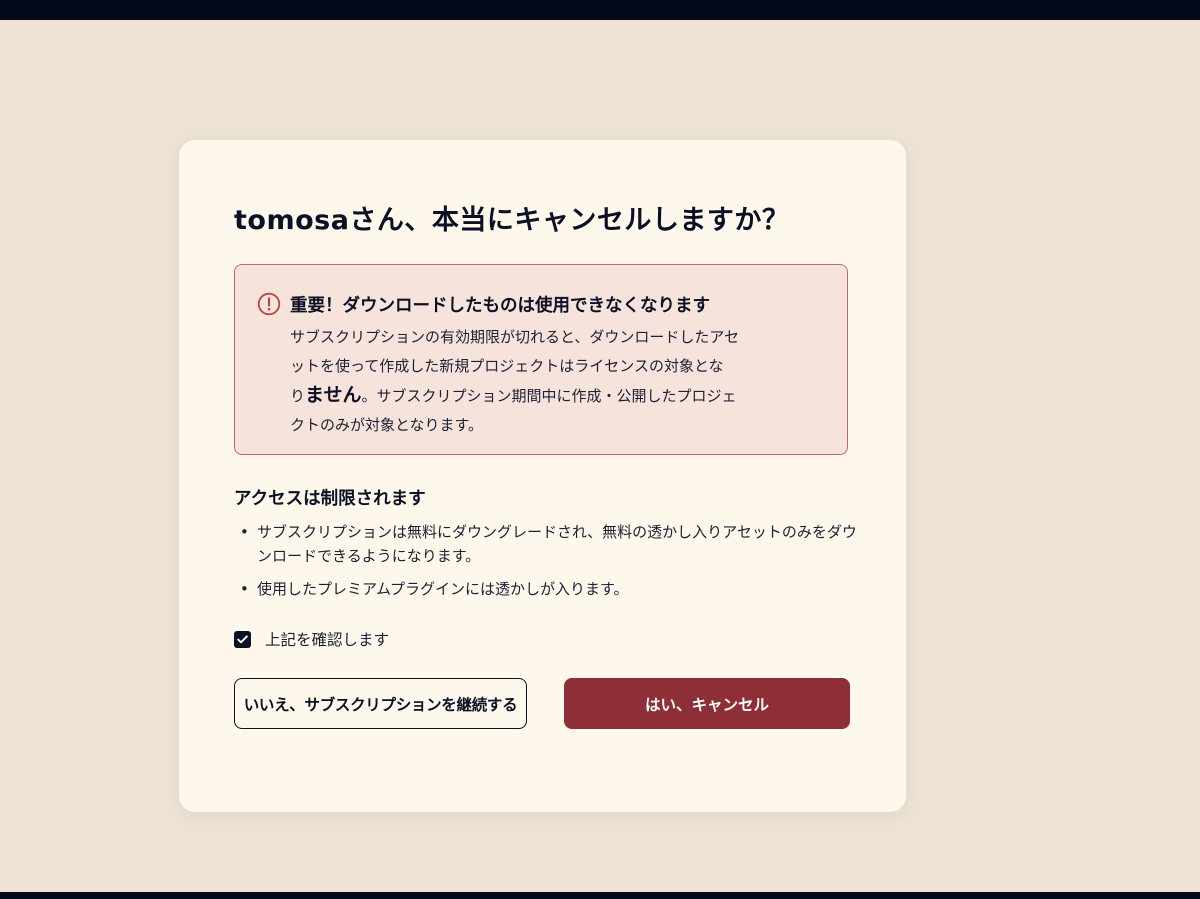  Describe the element at coordinates (500, 306) in the screenshot. I see `warning-title: 重要！ダウンロードしたものは使用できなくなります` at that location.